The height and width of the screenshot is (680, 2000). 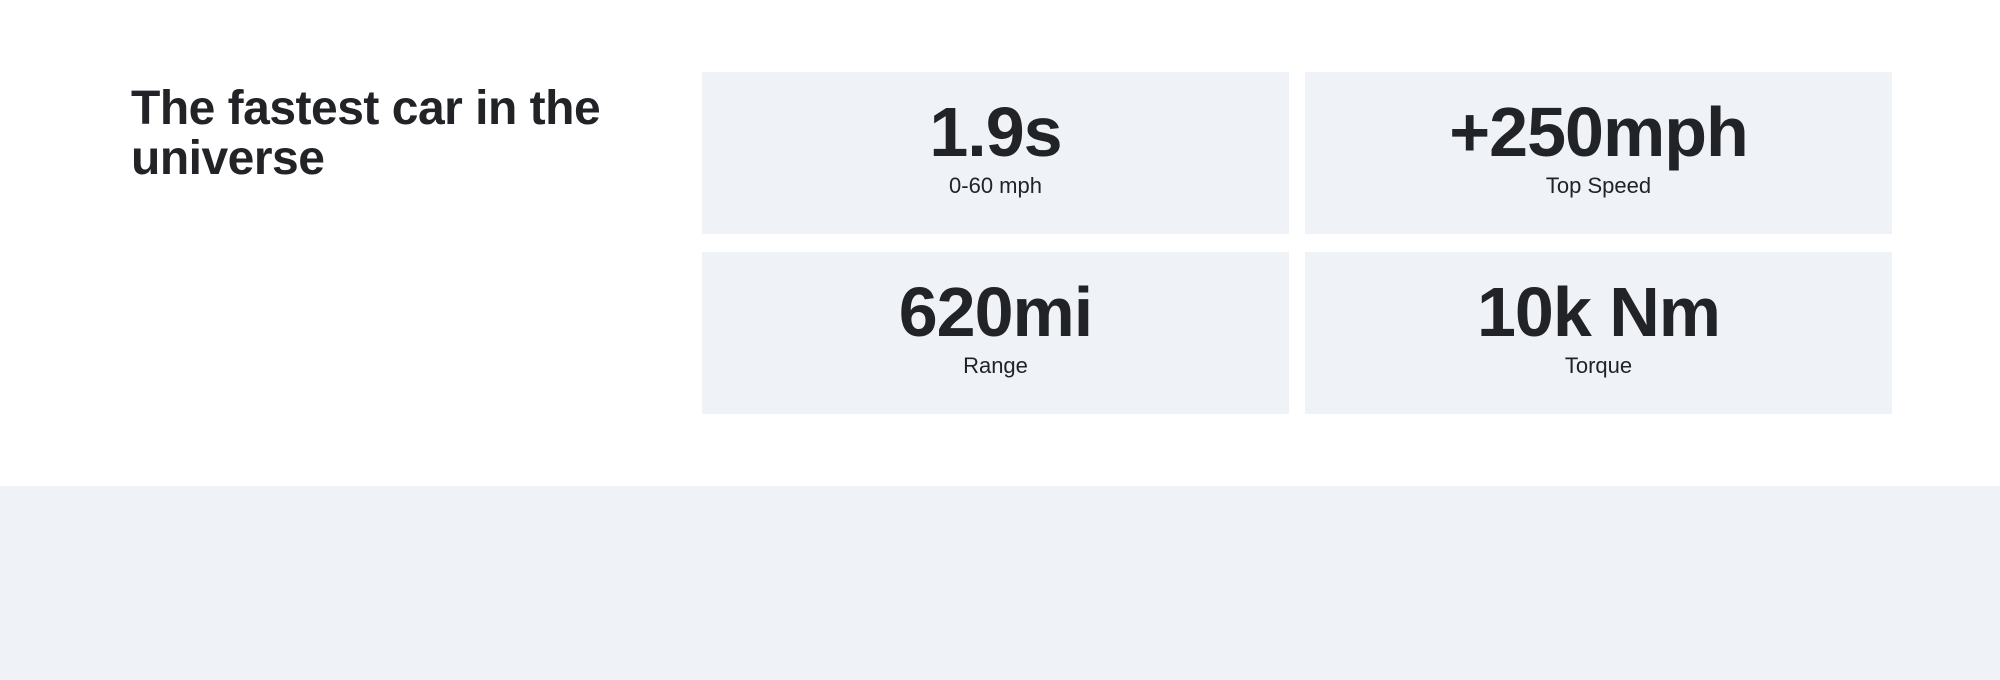 What do you see at coordinates (995, 132) in the screenshot?
I see `stat-value: 1.9s` at bounding box center [995, 132].